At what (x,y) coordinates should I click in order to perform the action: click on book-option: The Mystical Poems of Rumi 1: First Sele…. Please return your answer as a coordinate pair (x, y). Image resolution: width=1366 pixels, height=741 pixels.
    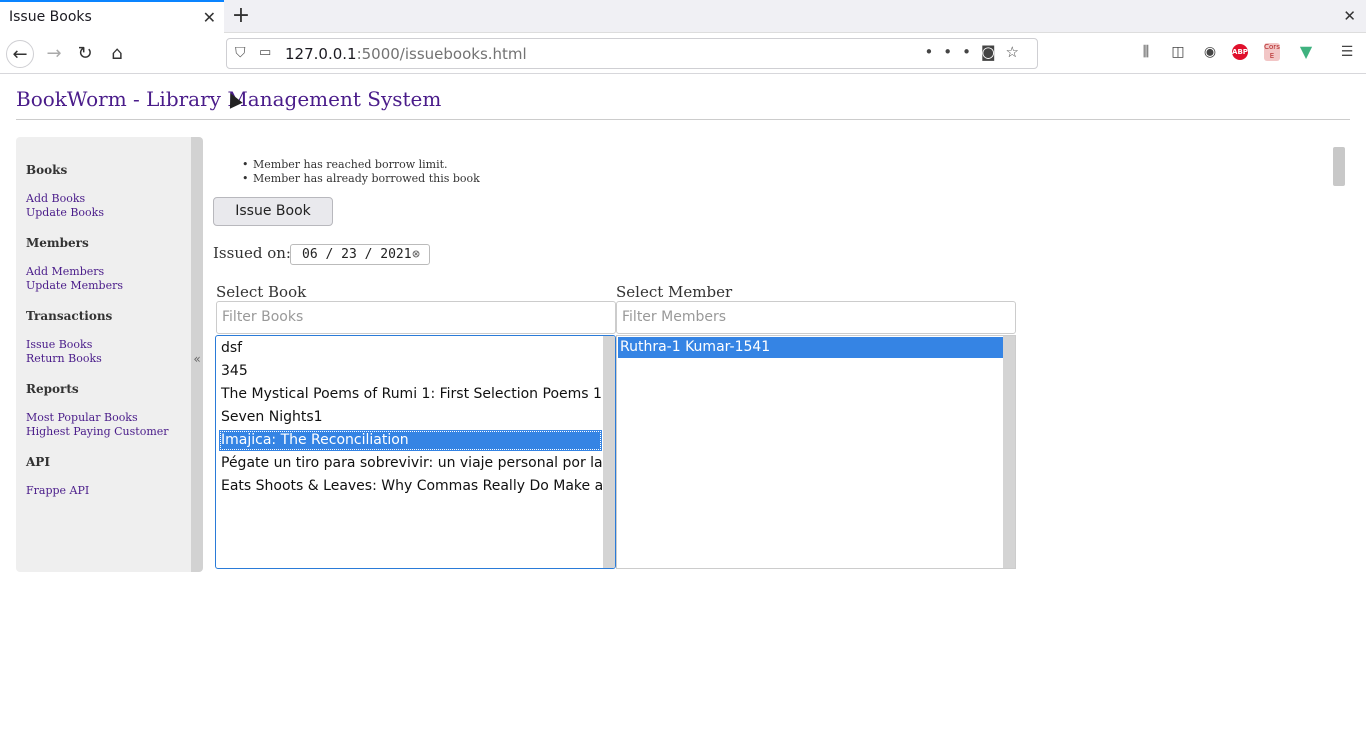
    Looking at the image, I should click on (410, 394).